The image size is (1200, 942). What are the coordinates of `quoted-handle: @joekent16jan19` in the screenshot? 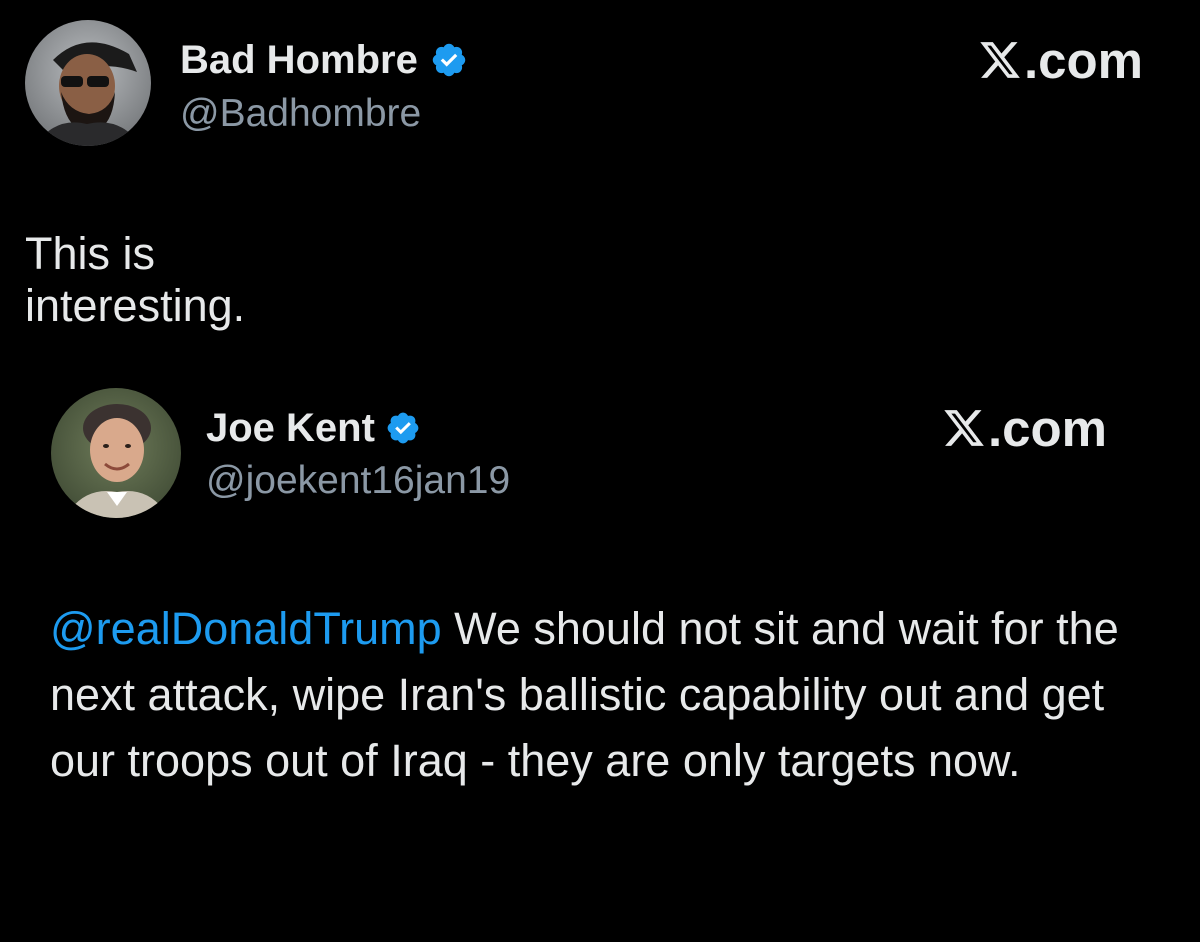 It's located at (358, 481).